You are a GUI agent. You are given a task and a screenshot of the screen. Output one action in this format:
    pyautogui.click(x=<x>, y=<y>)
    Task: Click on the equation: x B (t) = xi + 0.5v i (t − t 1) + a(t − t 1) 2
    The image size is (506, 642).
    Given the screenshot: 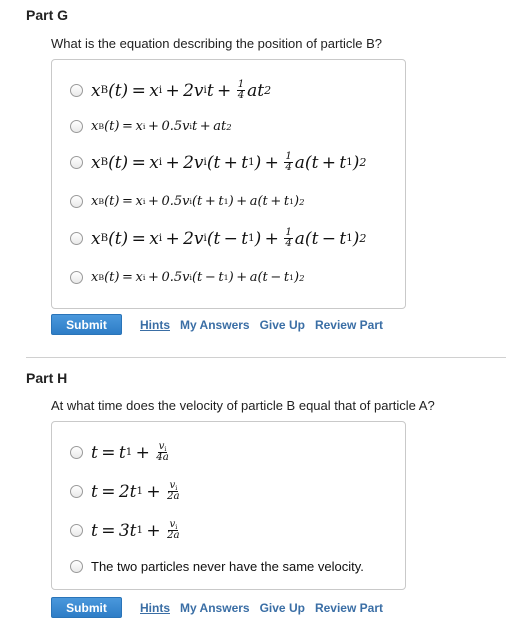 What is the action you would take?
    pyautogui.click(x=198, y=277)
    